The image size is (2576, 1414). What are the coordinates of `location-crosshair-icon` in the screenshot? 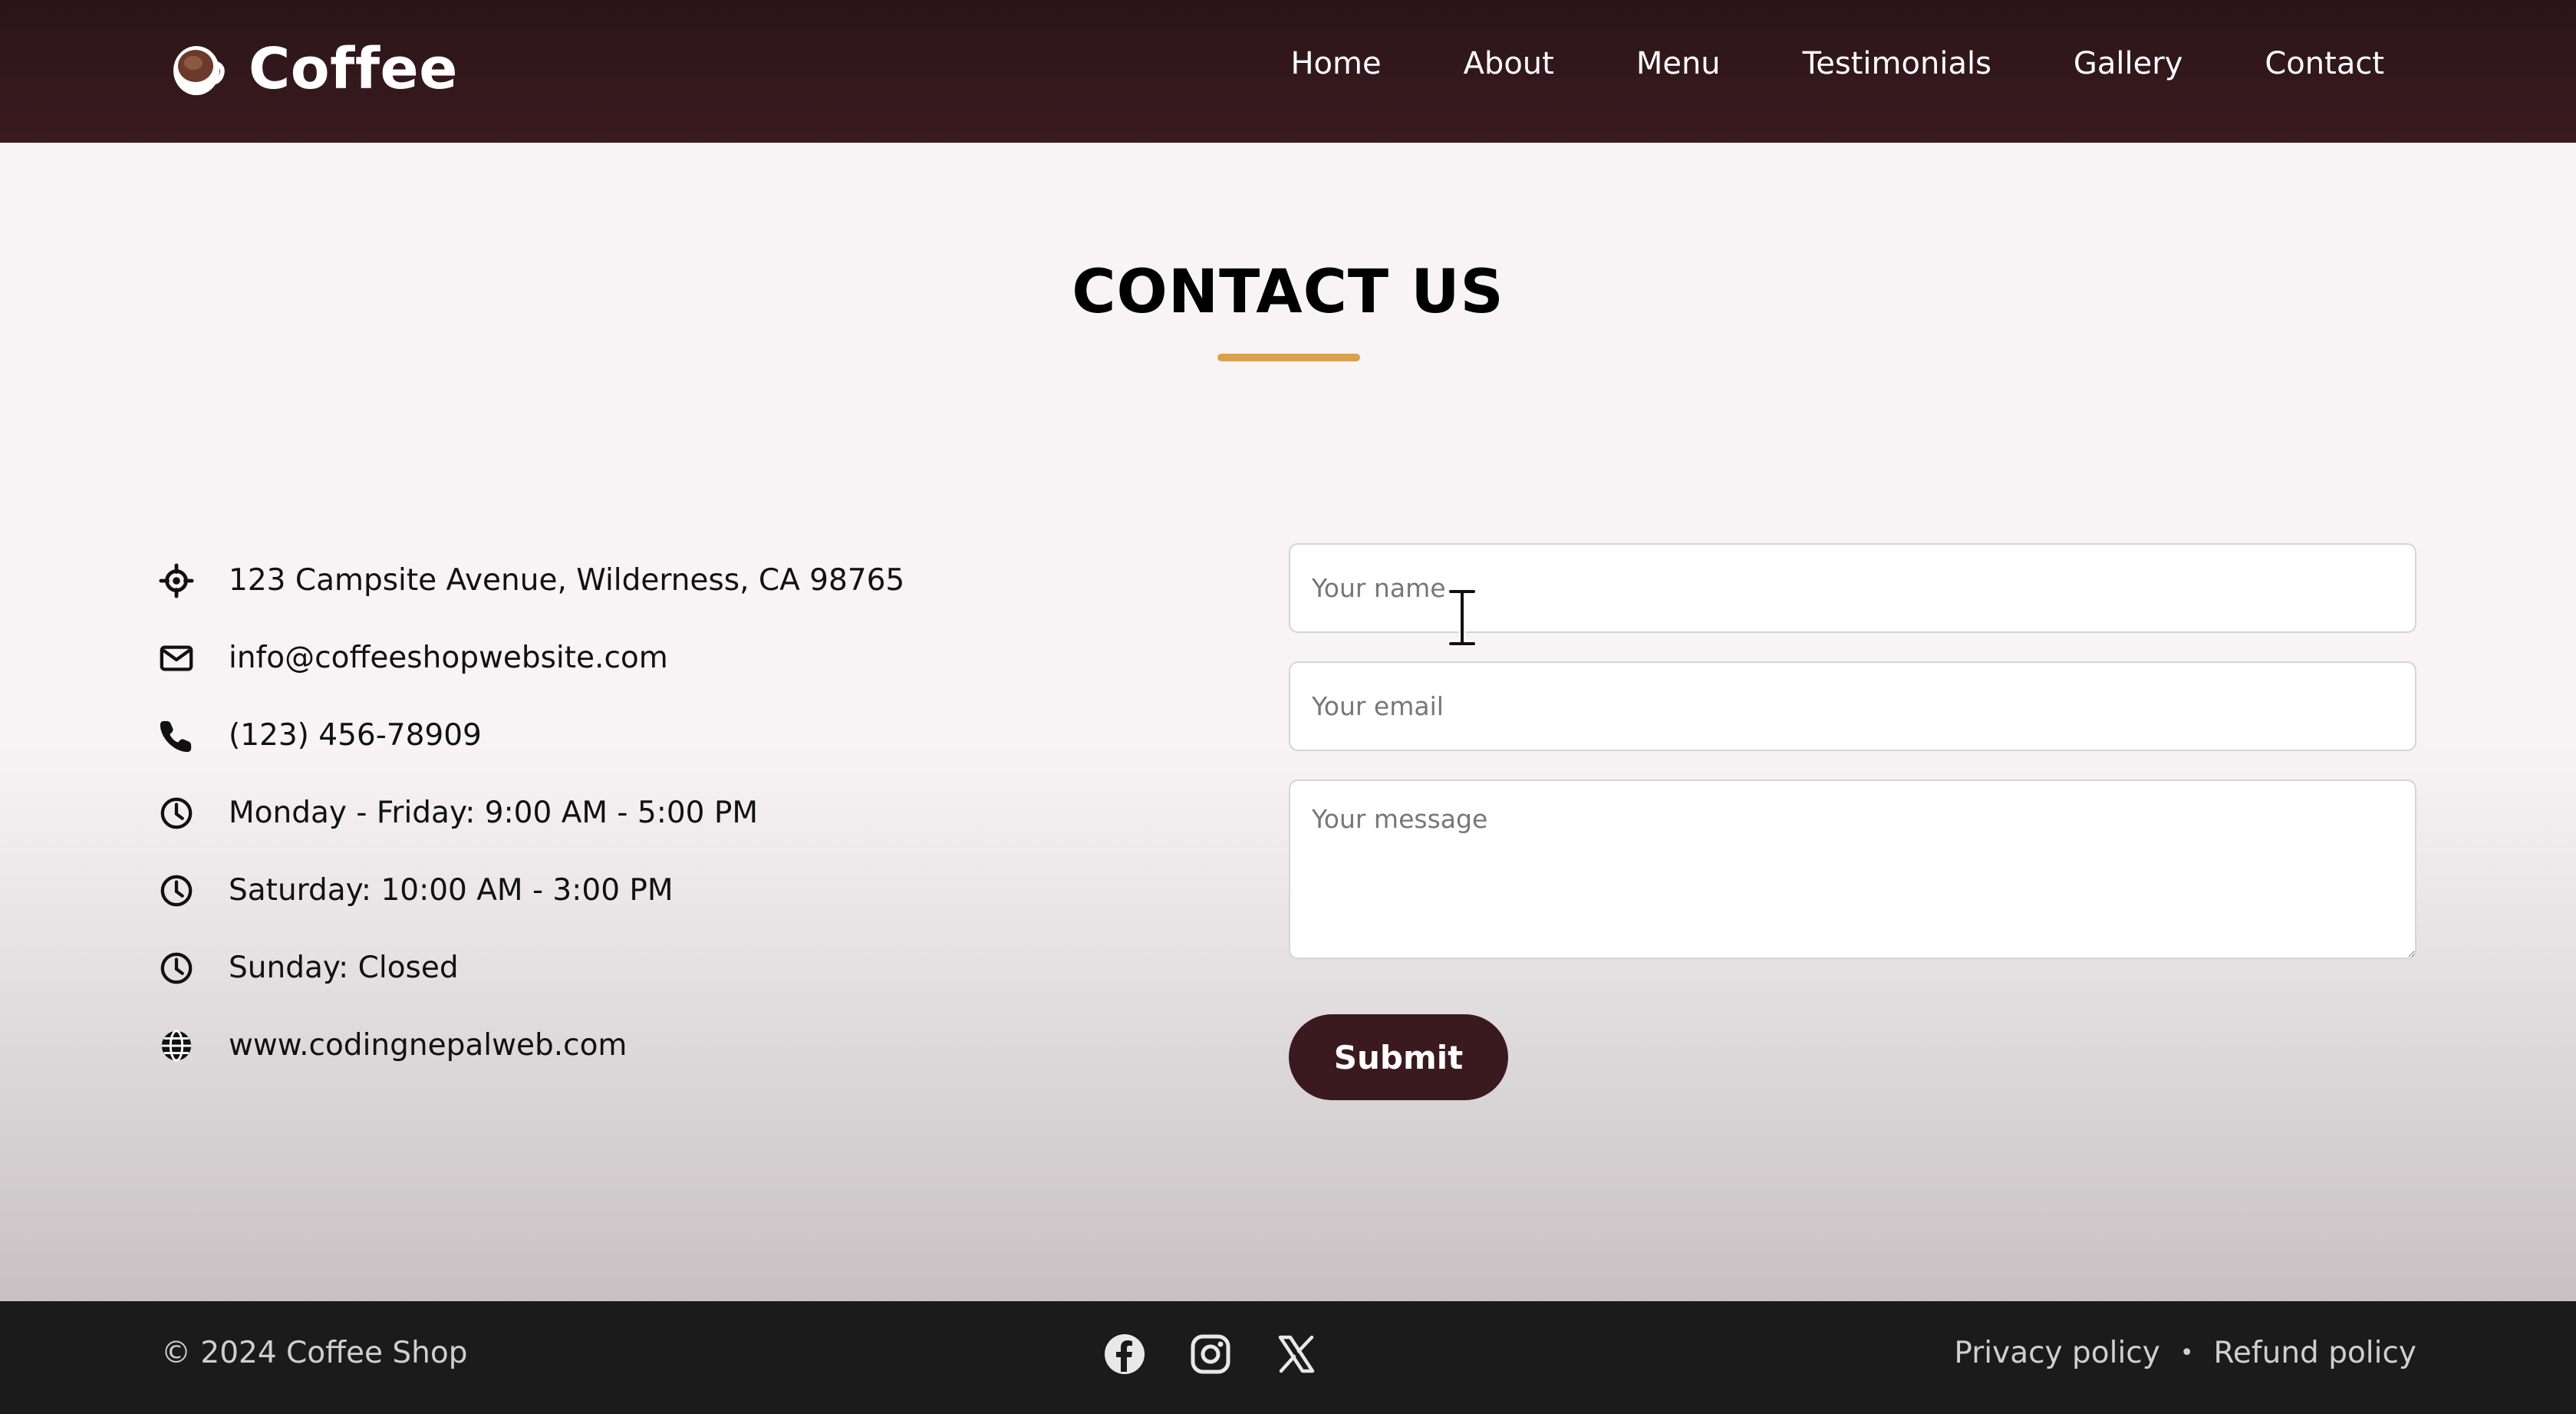 It's located at (176, 580).